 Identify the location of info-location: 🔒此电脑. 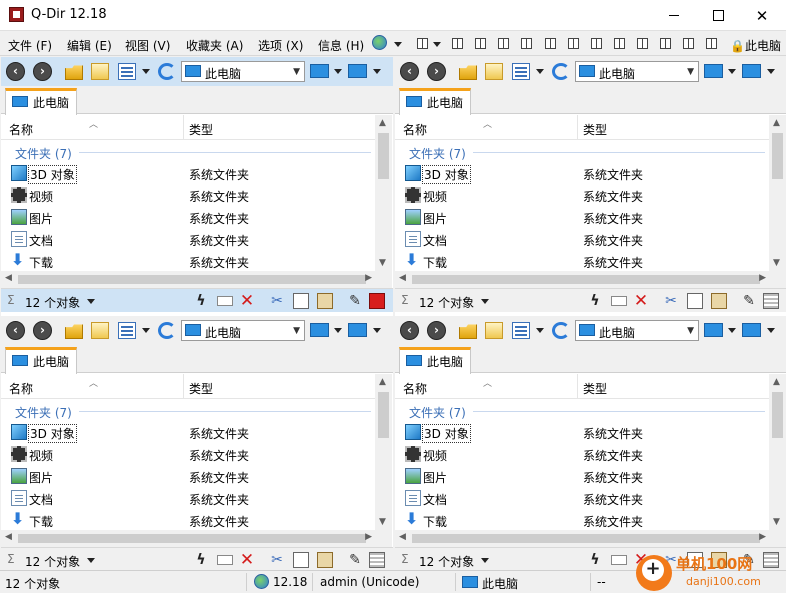
(755, 45).